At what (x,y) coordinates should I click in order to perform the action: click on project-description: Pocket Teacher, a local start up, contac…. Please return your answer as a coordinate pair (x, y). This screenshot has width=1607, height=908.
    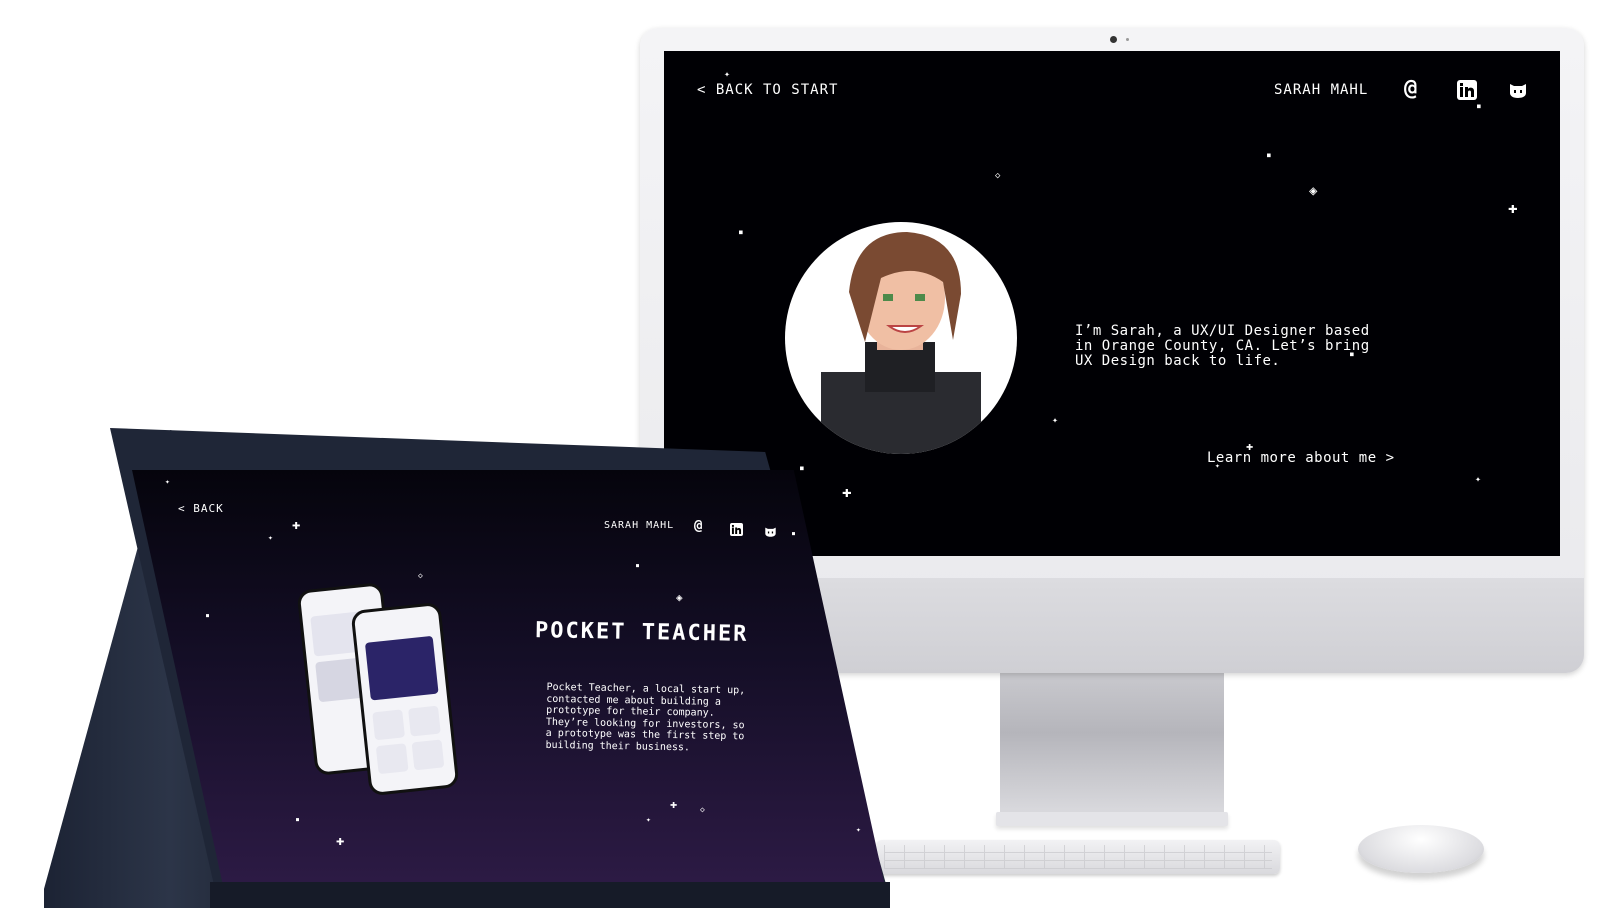
    Looking at the image, I should click on (645, 717).